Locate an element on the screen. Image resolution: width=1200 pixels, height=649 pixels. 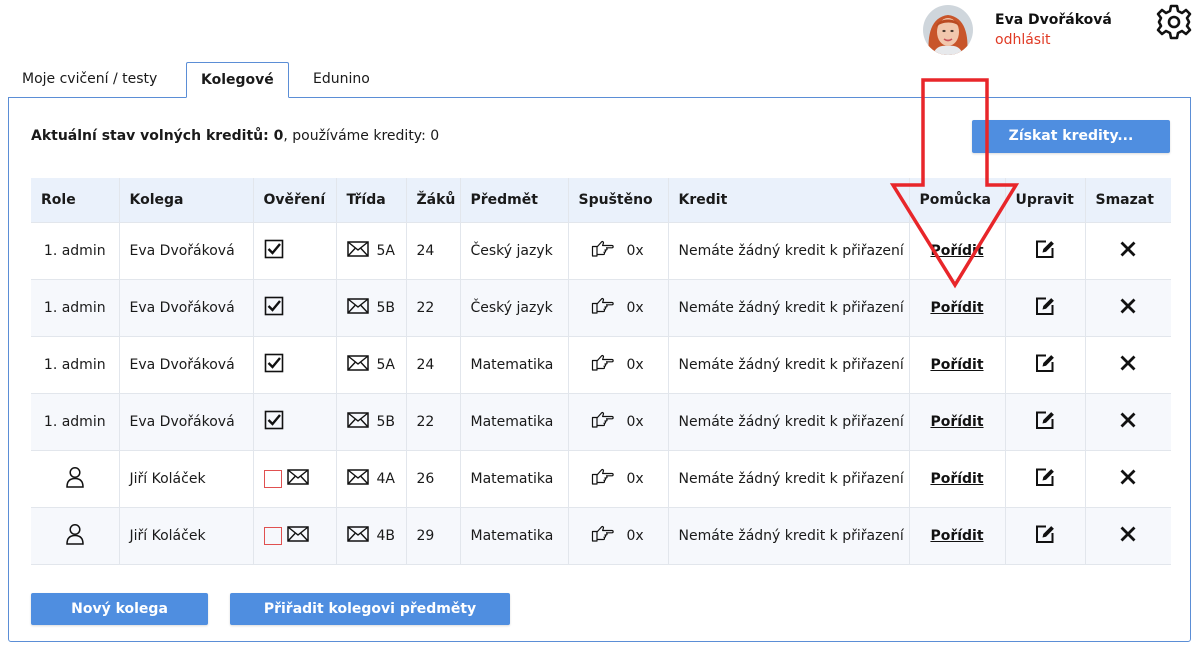
col-header-credit: Kredit is located at coordinates (789, 200).